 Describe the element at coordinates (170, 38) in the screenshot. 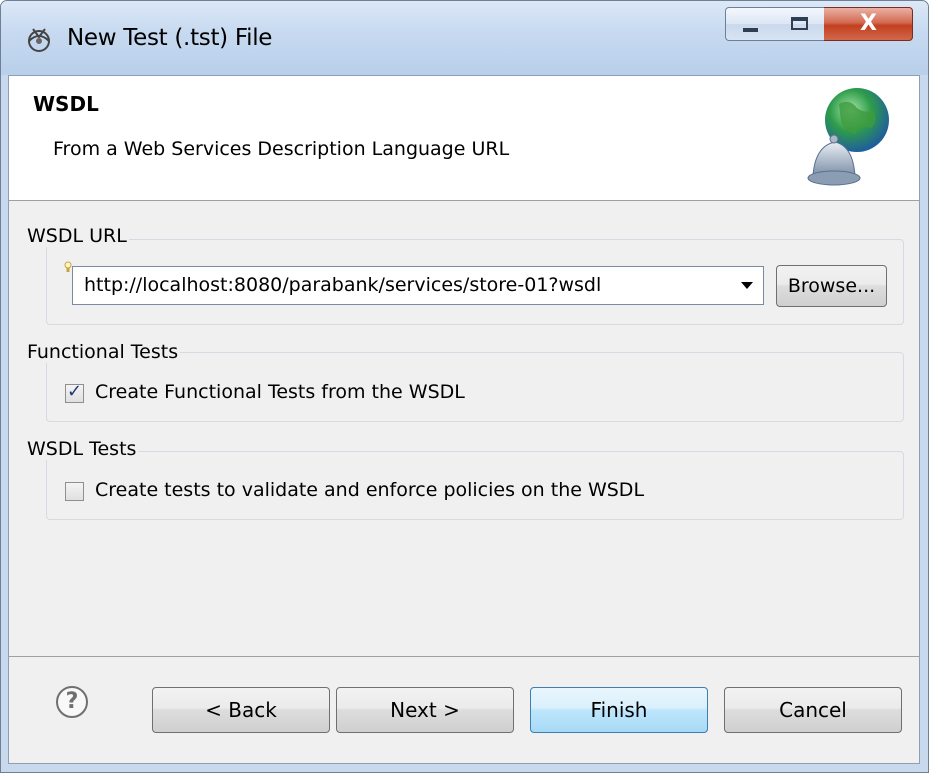

I see `window-title: New Test (.tst) File` at that location.